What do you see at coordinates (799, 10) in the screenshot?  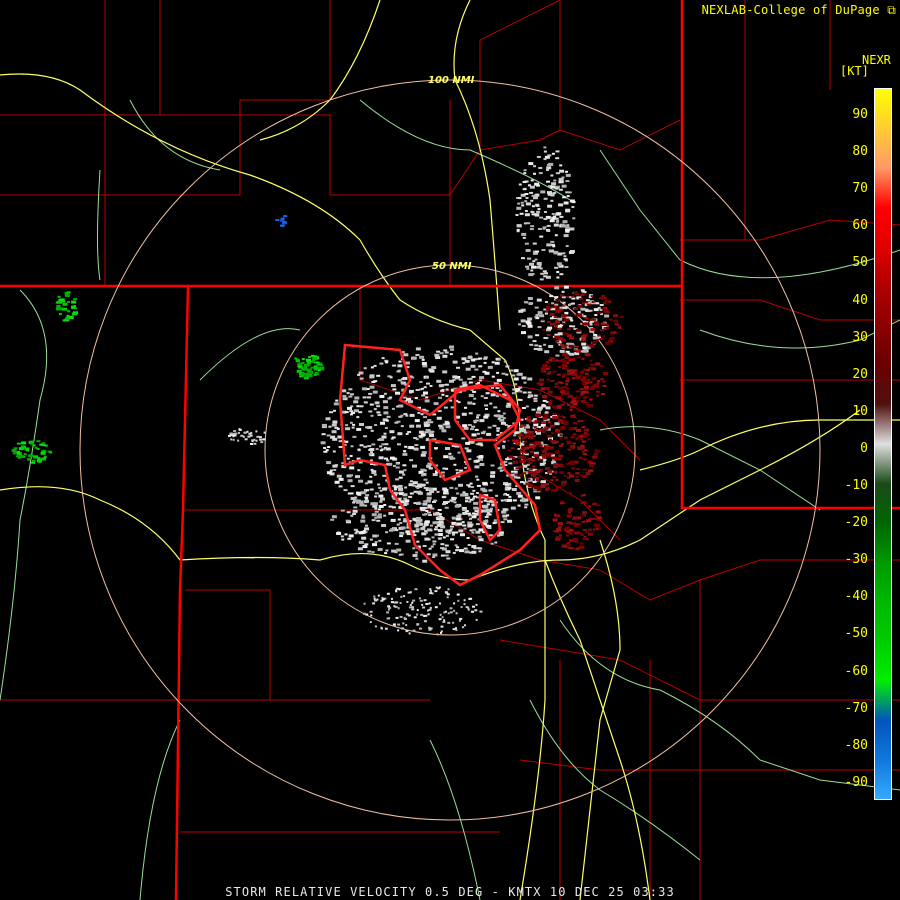 I see `credit-label: NEXLAB-College of DuPage ⧉` at bounding box center [799, 10].